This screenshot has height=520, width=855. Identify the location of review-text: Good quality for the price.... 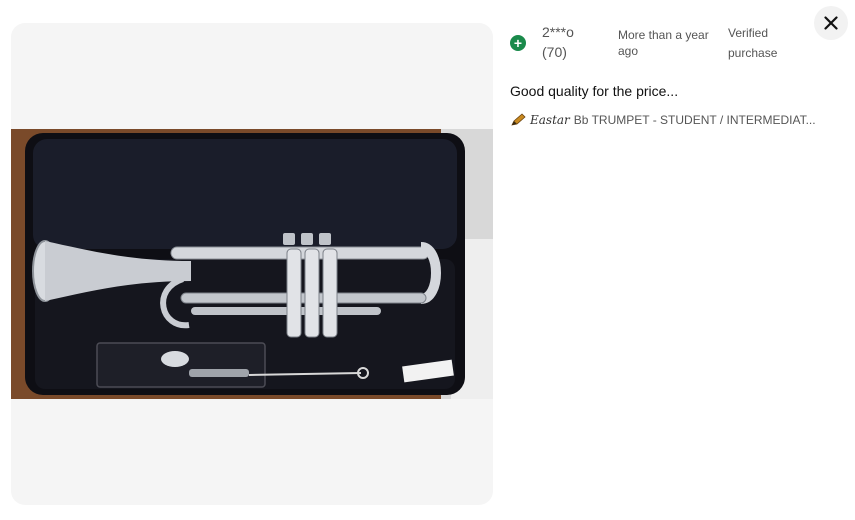
(594, 91).